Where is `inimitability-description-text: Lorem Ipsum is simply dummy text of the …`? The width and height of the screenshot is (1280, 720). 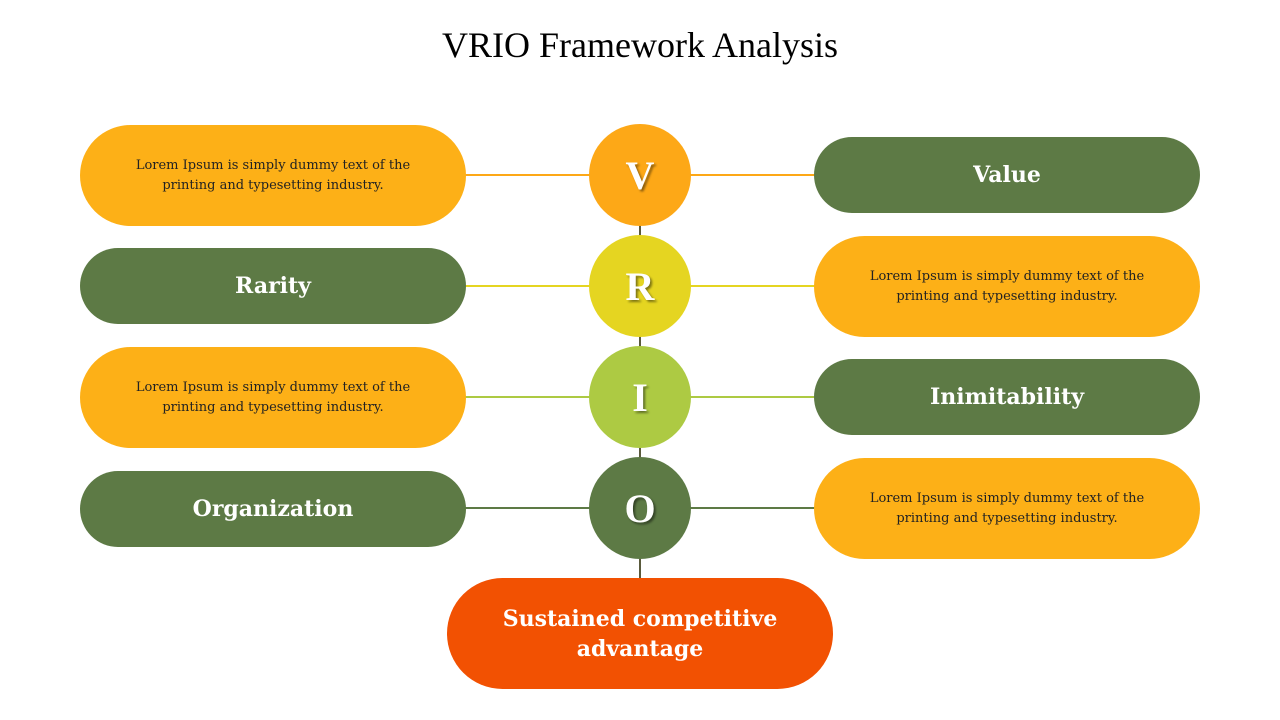 inimitability-description-text: Lorem Ipsum is simply dummy text of the … is located at coordinates (273, 397).